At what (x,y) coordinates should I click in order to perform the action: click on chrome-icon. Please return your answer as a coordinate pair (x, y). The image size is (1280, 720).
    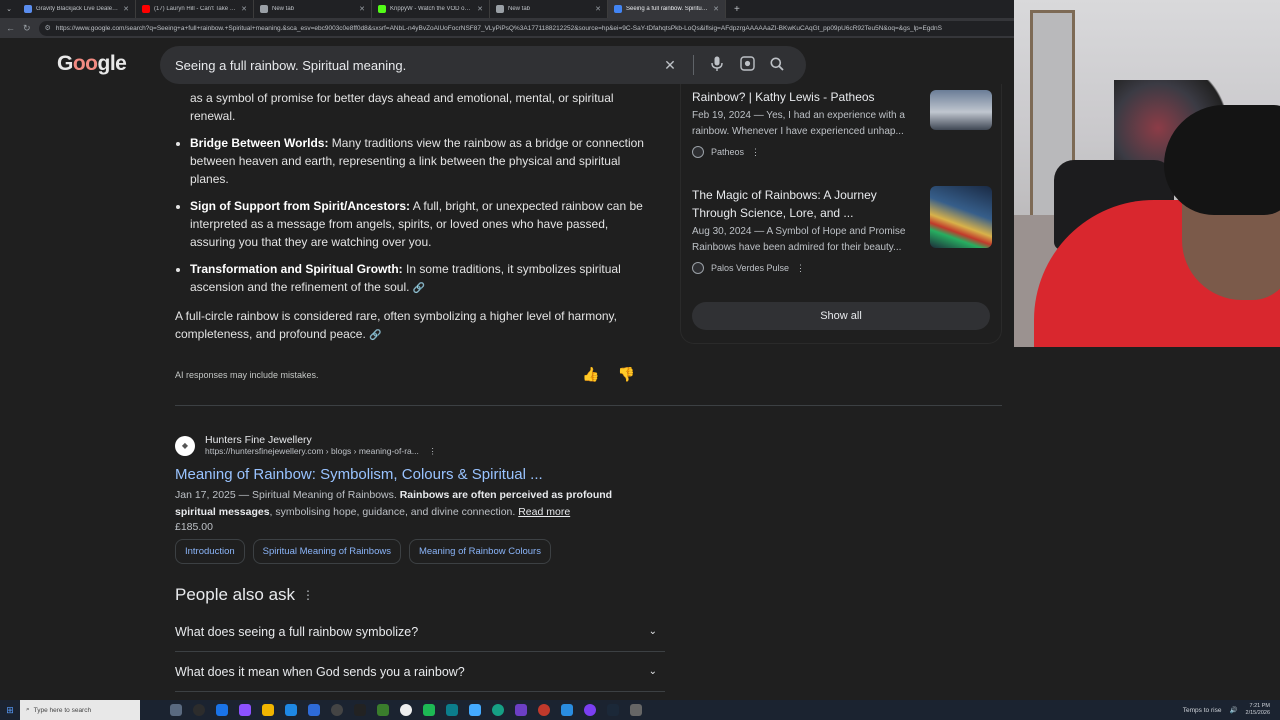
    Looking at the image, I should click on (544, 710).